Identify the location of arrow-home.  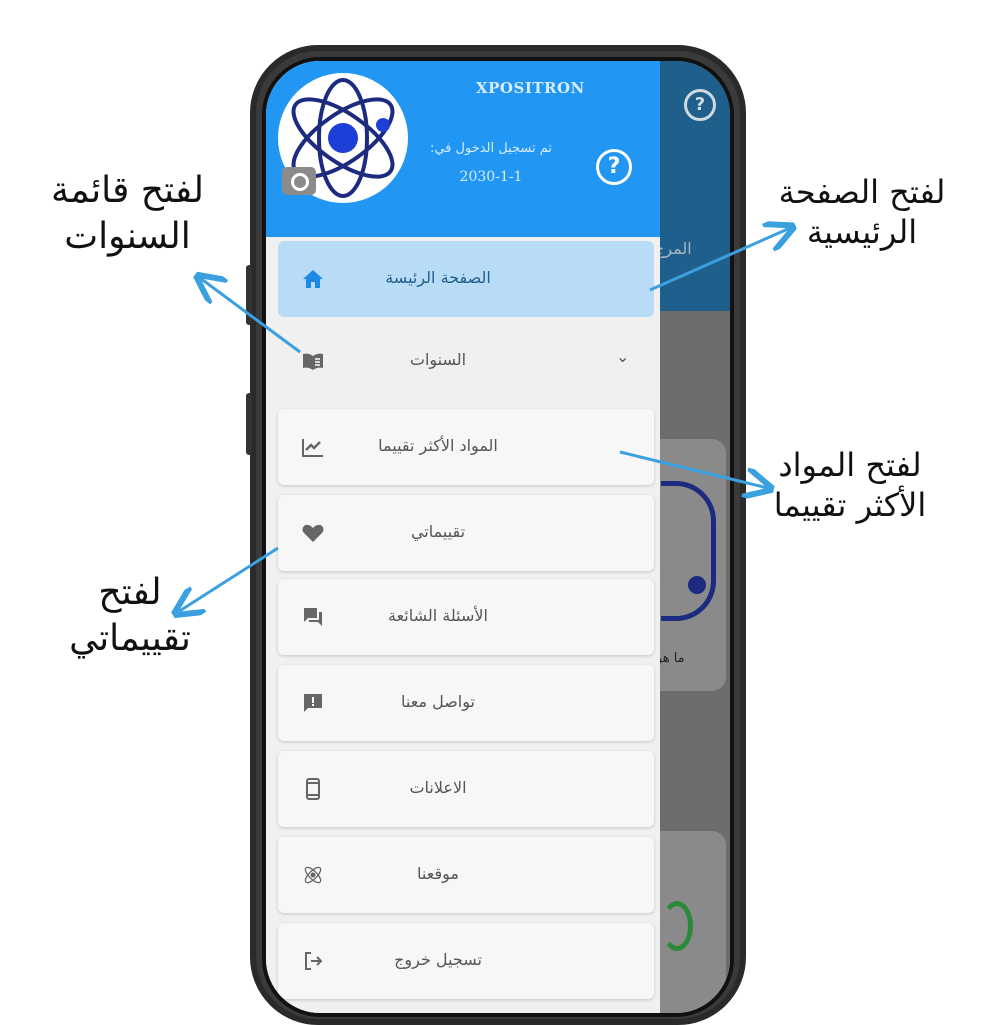
(719, 260).